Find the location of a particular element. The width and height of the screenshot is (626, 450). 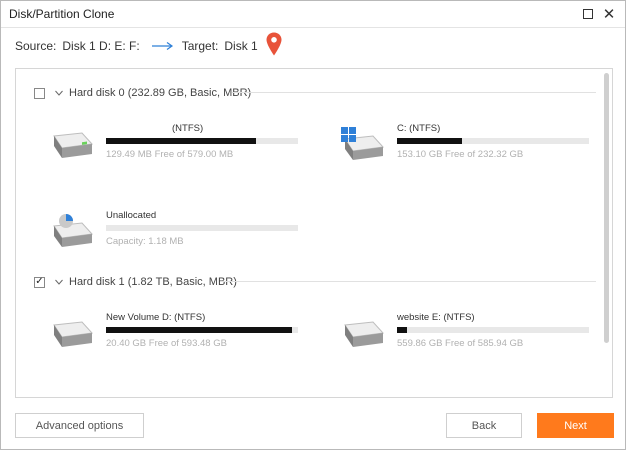

partition-free-space: Capacity: 1.18 MB is located at coordinates (145, 241).